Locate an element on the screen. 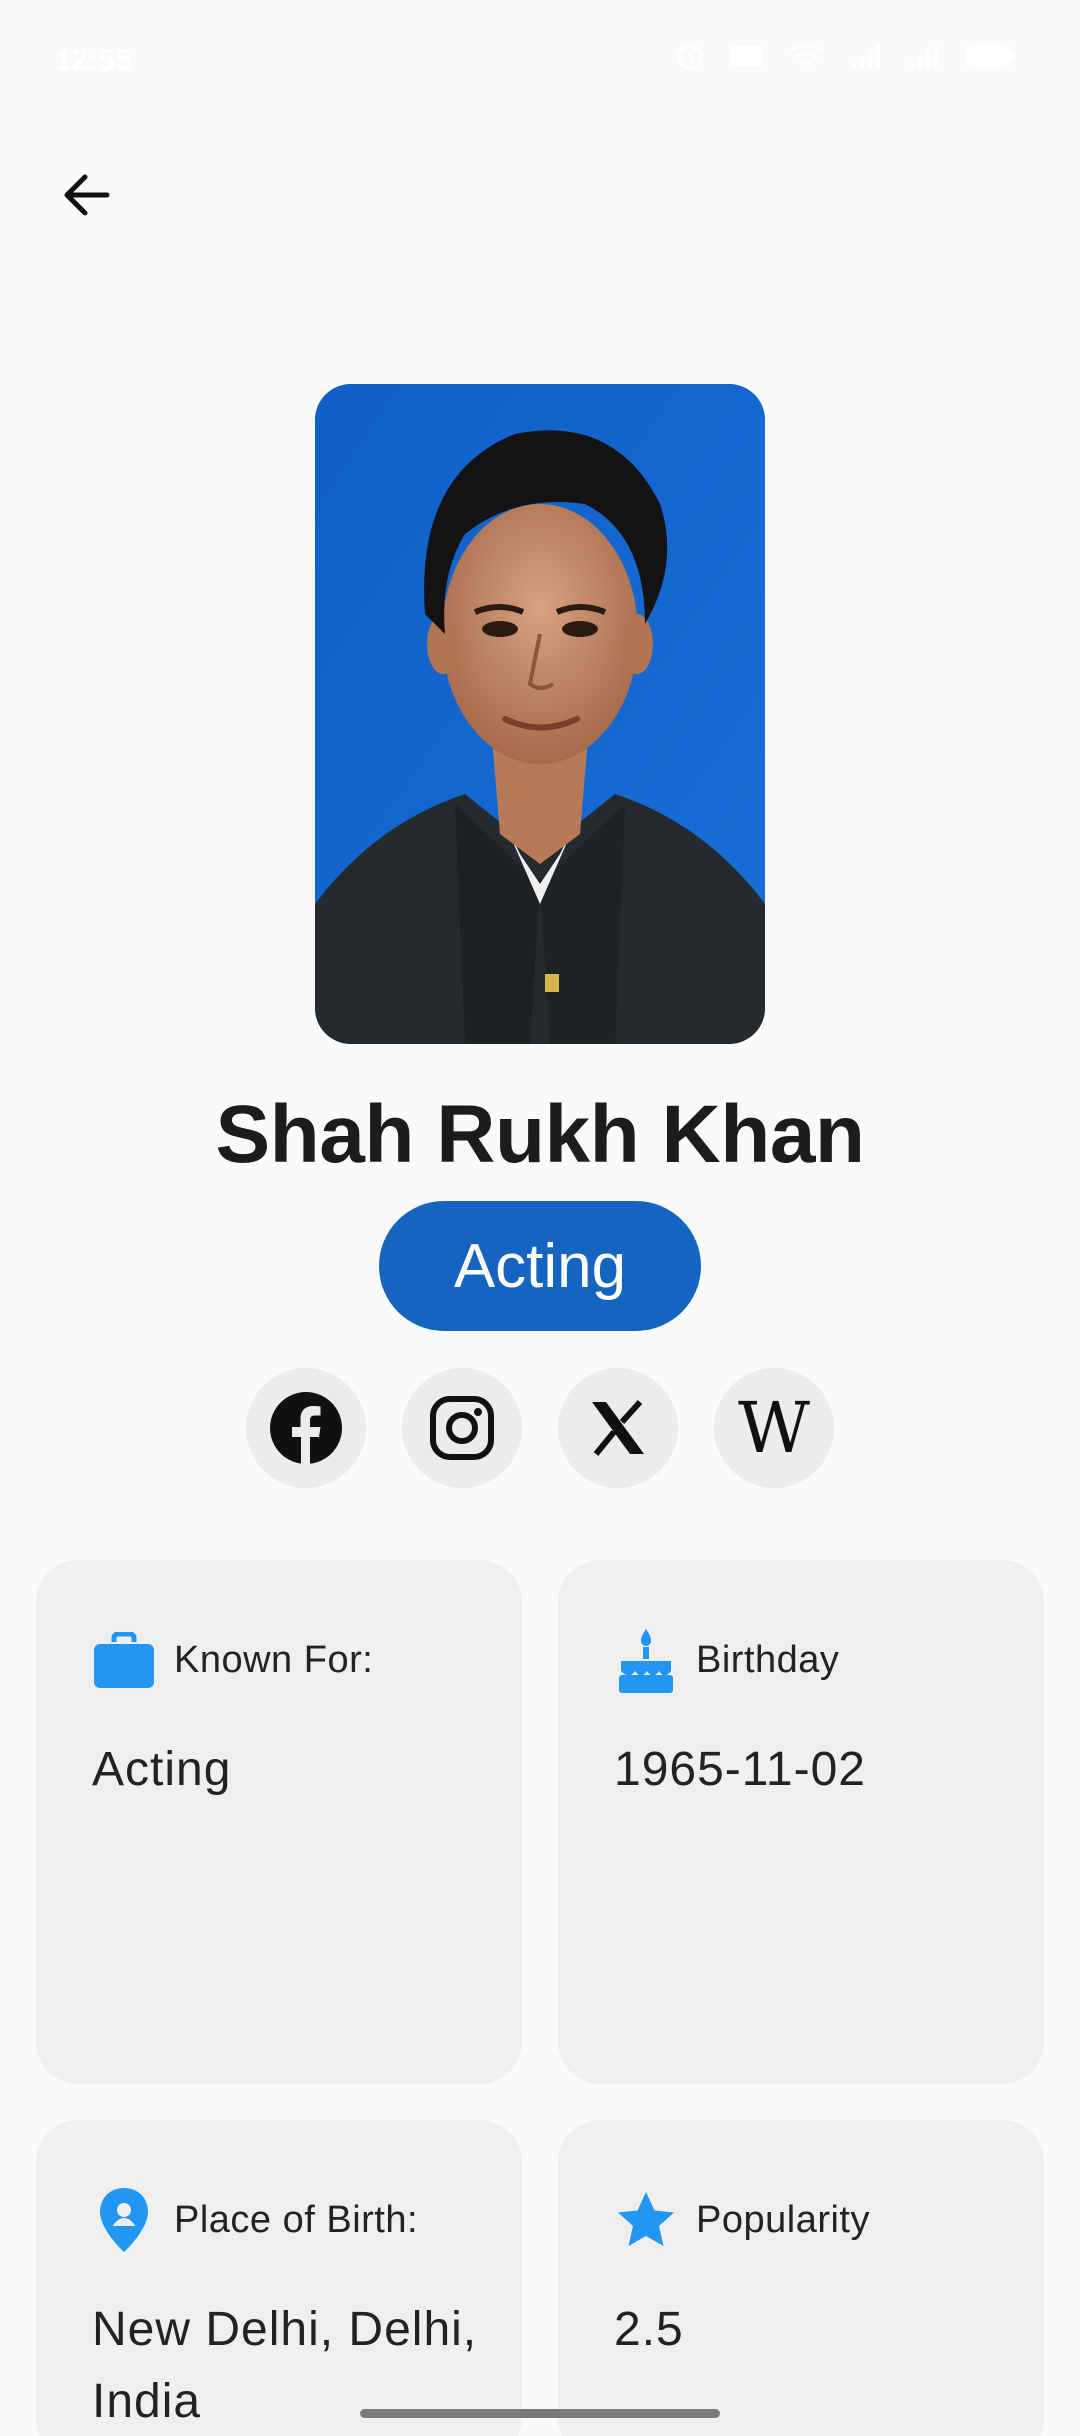  briefcase-icon is located at coordinates (124, 1660).